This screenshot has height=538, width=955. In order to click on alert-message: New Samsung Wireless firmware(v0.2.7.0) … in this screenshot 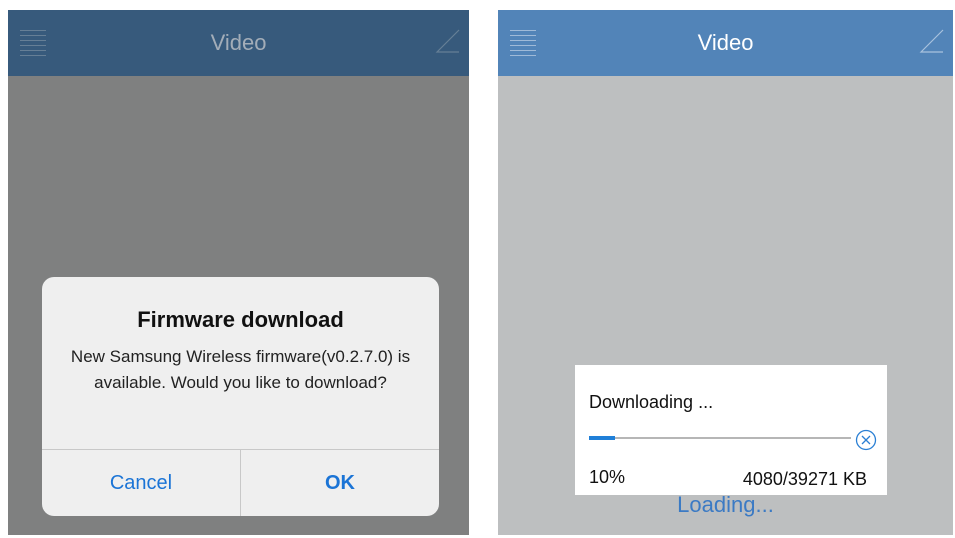, I will do `click(240, 369)`.